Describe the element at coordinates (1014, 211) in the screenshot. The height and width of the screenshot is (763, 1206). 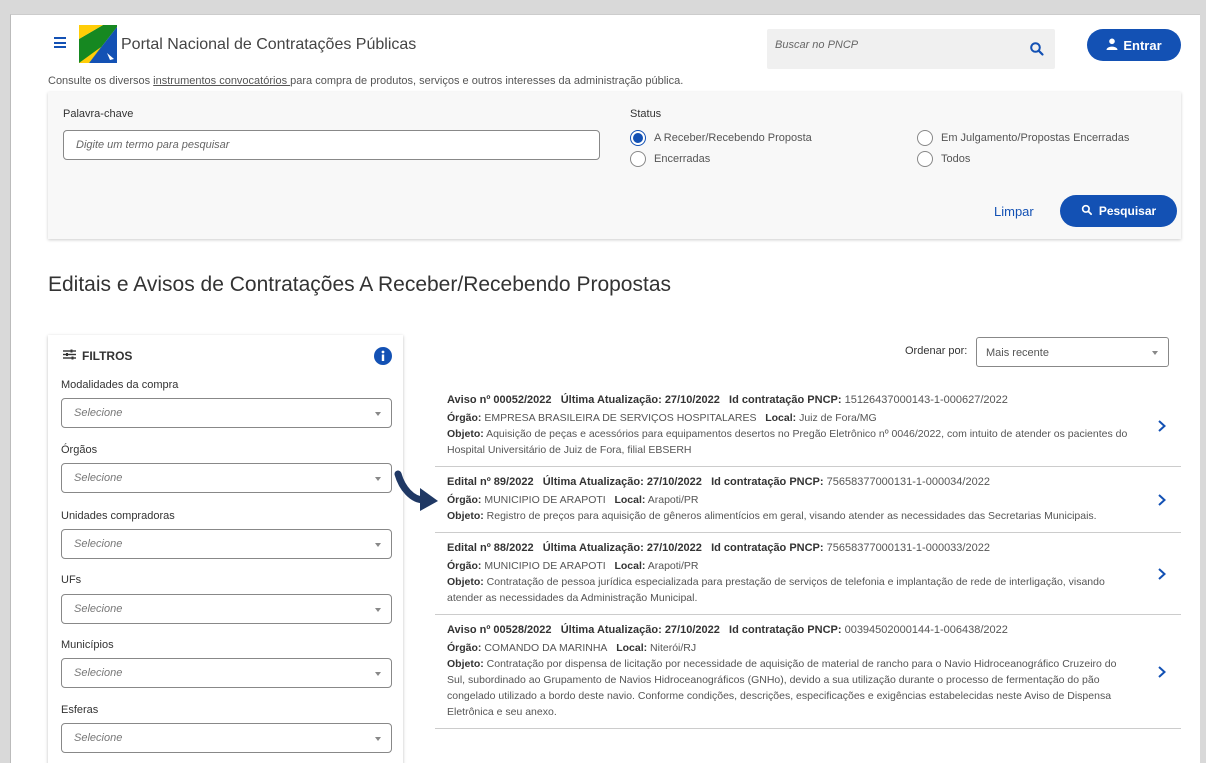
I see `clear-button: Limpar` at that location.